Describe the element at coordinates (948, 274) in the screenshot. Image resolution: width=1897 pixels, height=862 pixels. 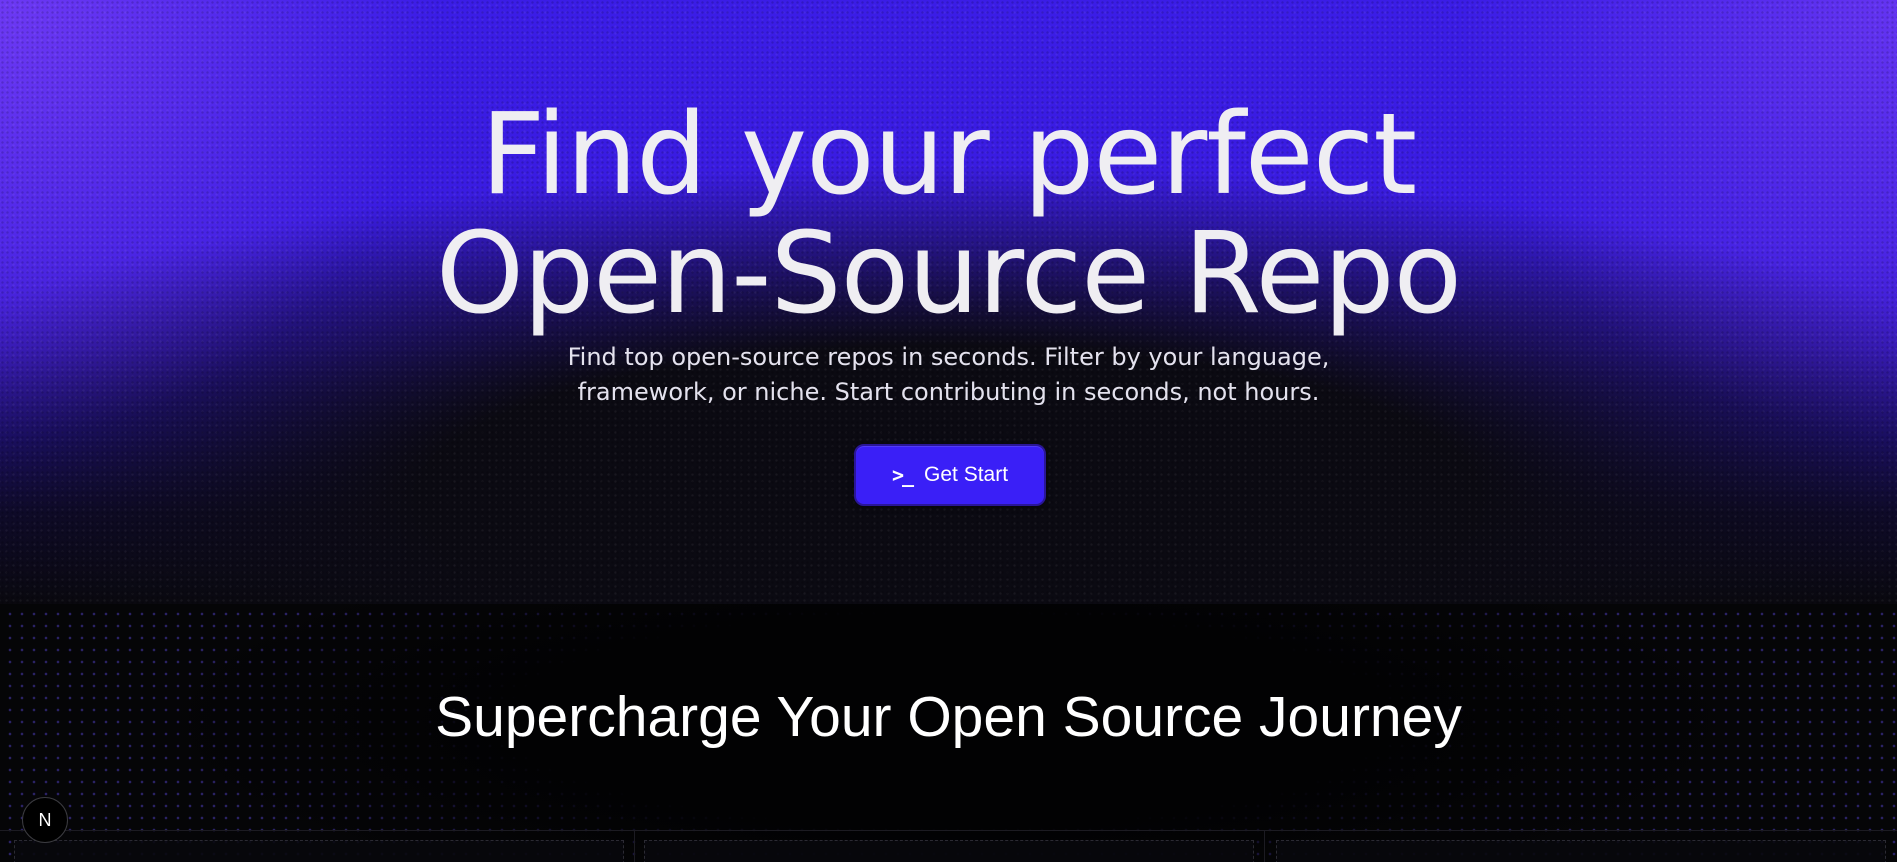
I see `hero-title-line-2: Open-Source Repo` at that location.